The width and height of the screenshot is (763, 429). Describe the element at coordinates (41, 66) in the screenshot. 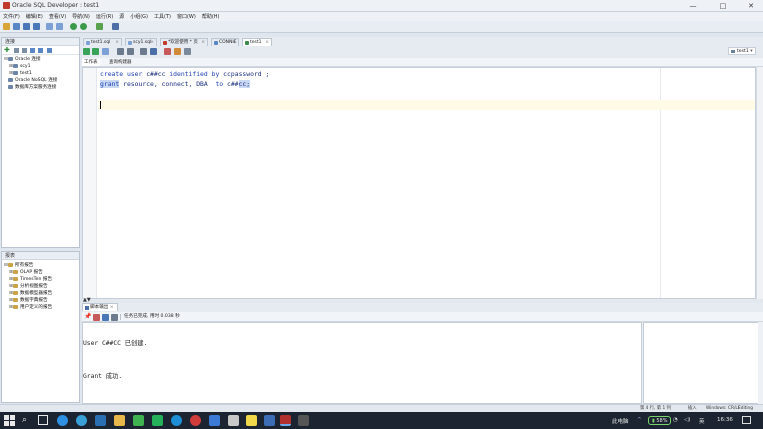

I see `connections-tree-item: ⊞ scy1` at that location.